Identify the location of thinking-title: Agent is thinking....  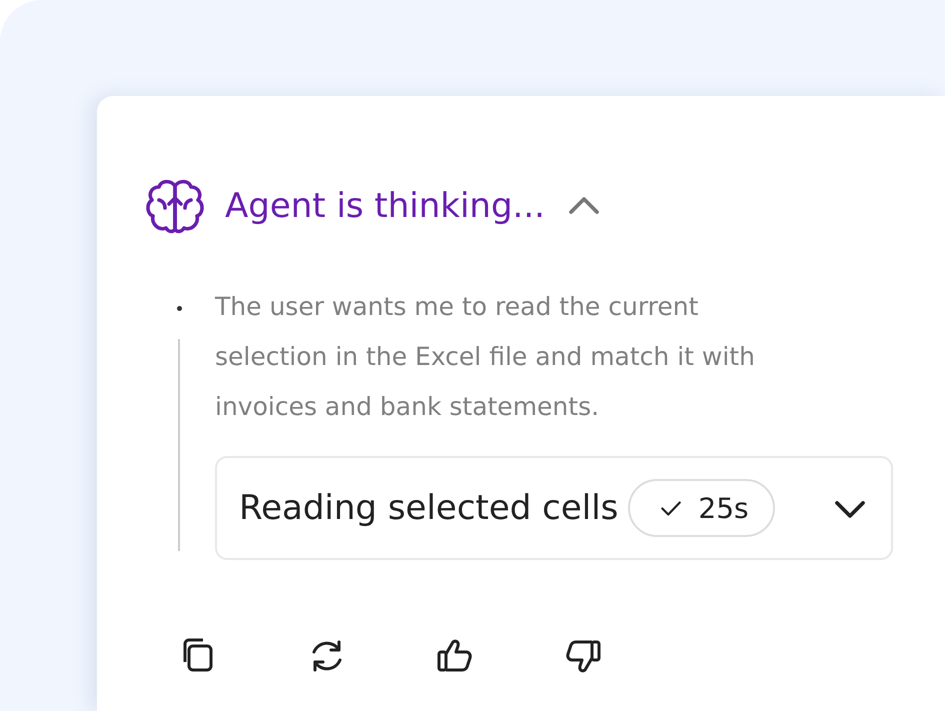
(385, 206).